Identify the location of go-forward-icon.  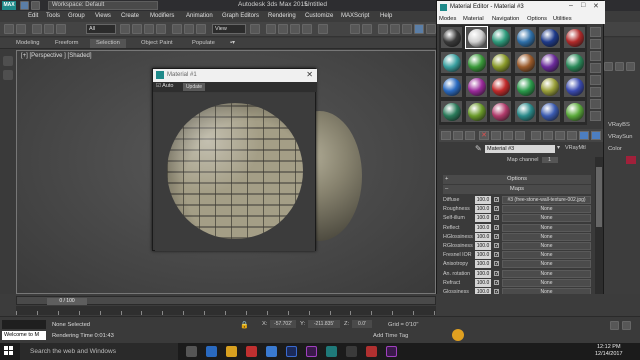
(572, 135).